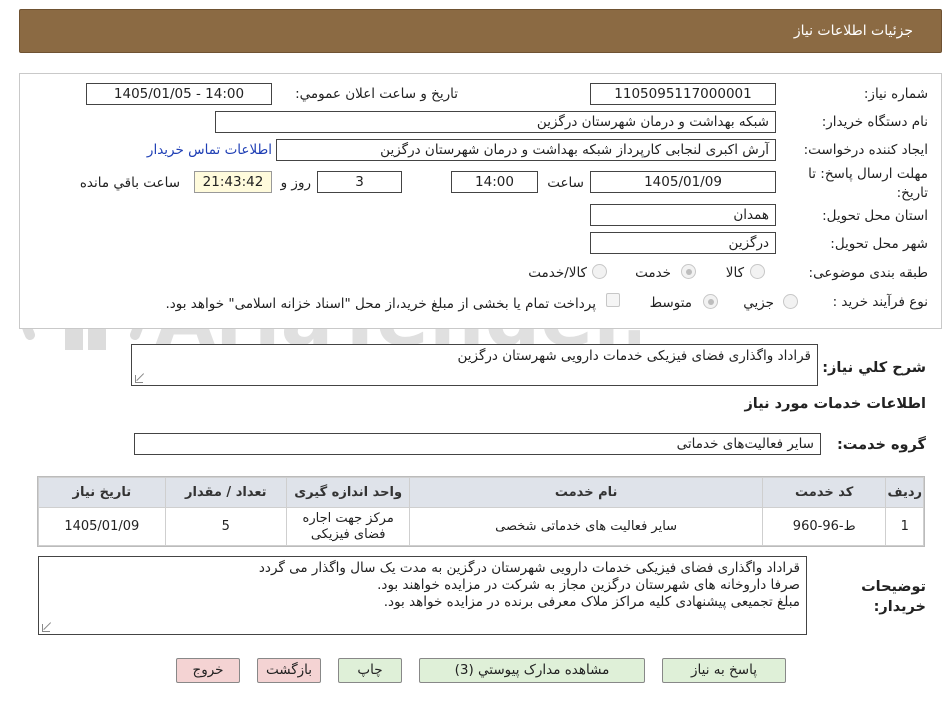 This screenshot has width=944, height=703. Describe the element at coordinates (874, 122) in the screenshot. I see `buyer-label: نام دستگاه خریدار:` at that location.